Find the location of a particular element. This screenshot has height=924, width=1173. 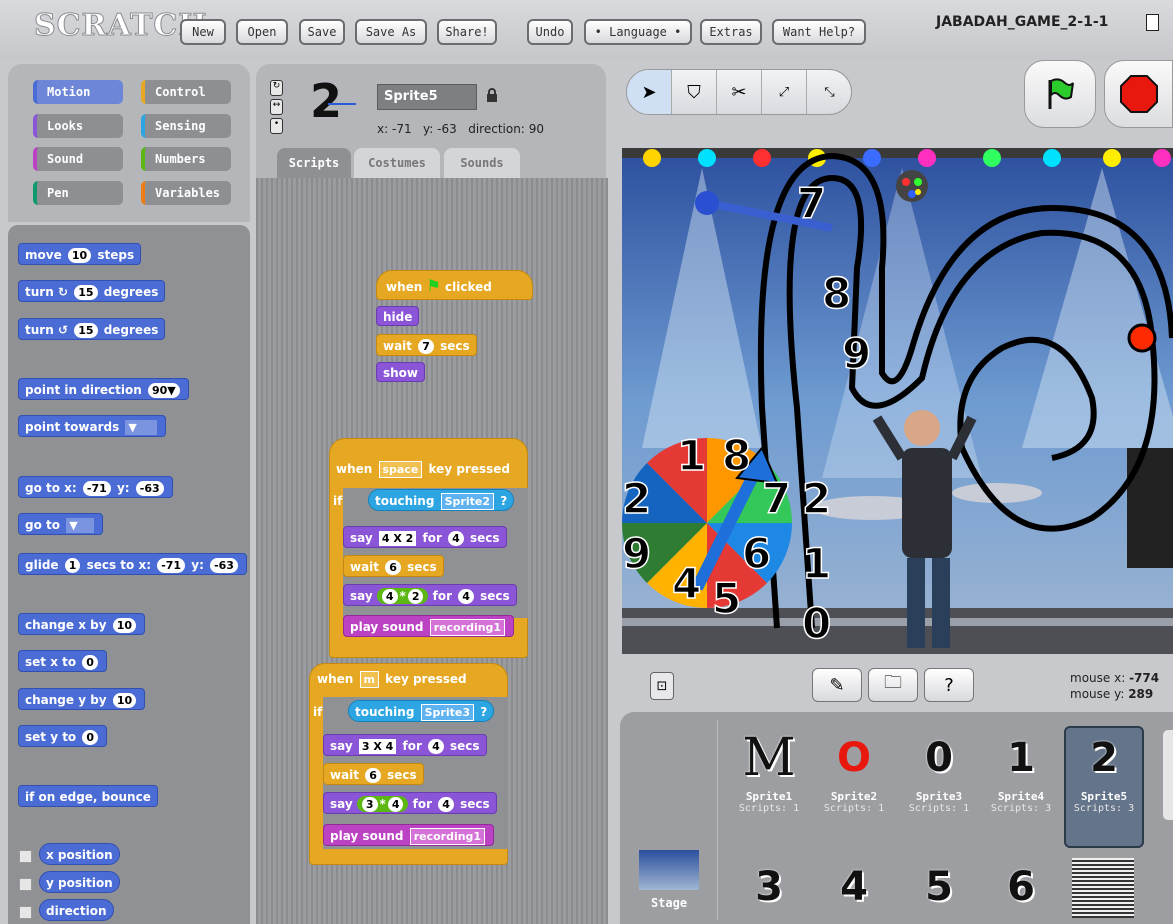

scissors-tool-icon: ✂ is located at coordinates (739, 92).